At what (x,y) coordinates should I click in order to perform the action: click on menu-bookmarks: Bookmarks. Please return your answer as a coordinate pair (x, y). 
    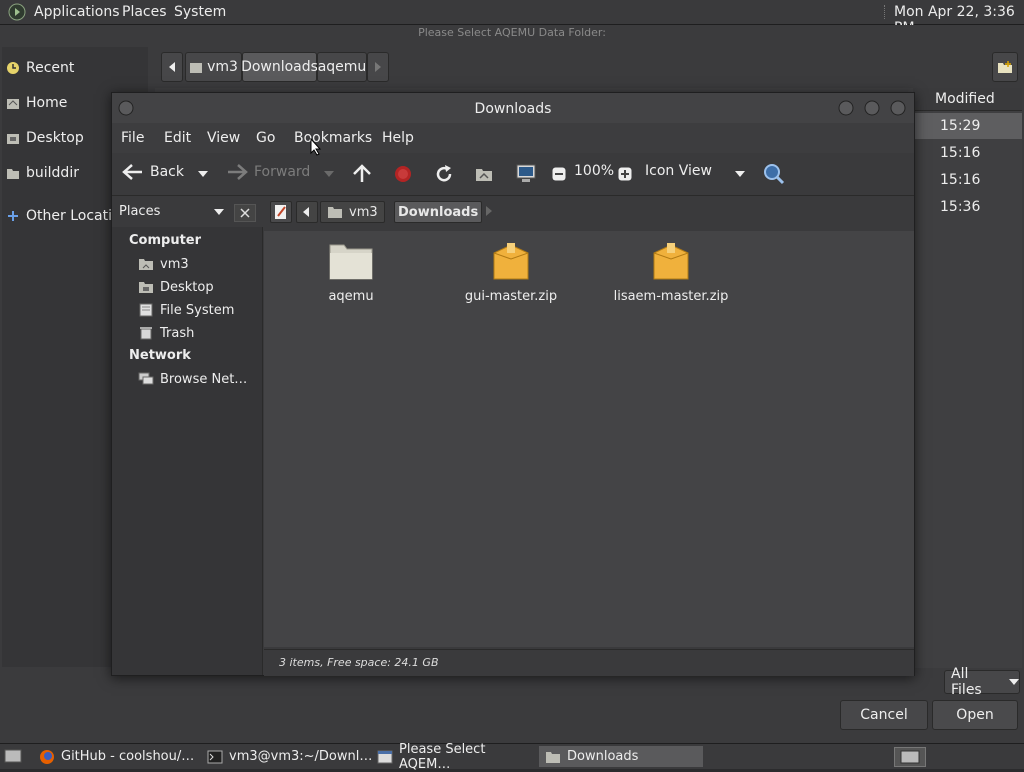
    Looking at the image, I should click on (333, 138).